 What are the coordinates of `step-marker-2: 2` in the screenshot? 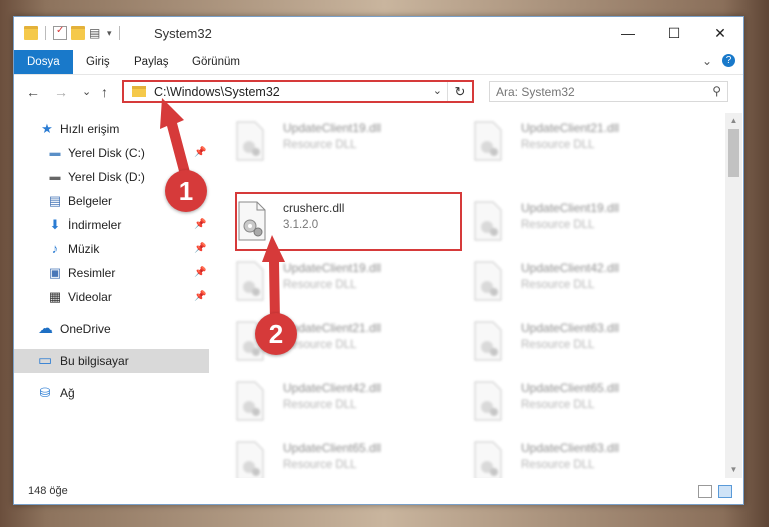 It's located at (276, 334).